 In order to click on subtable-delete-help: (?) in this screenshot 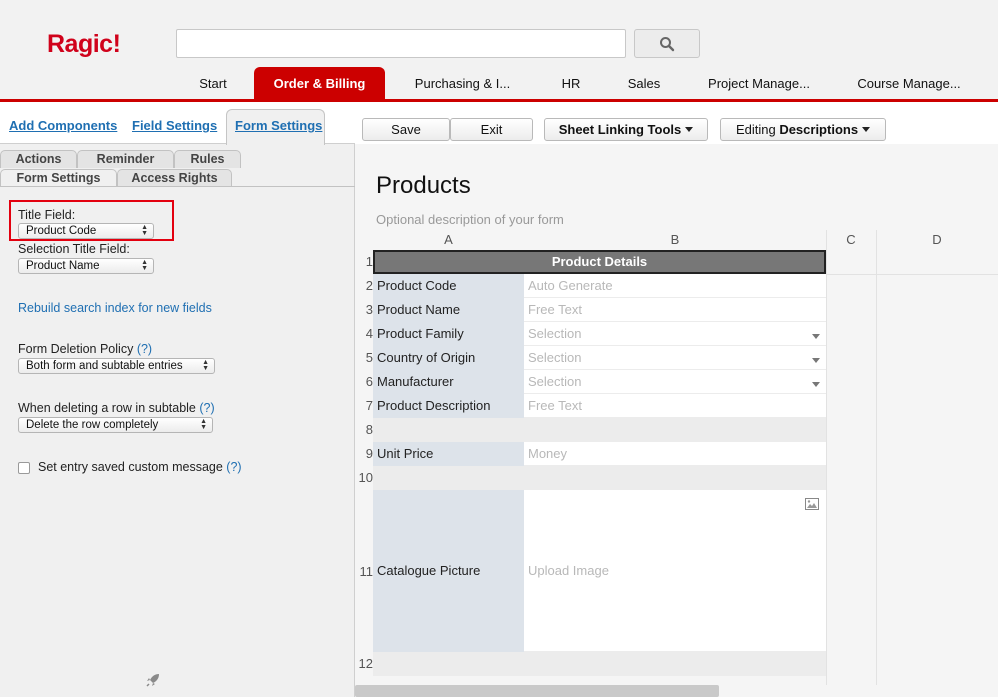, I will do `click(206, 408)`.